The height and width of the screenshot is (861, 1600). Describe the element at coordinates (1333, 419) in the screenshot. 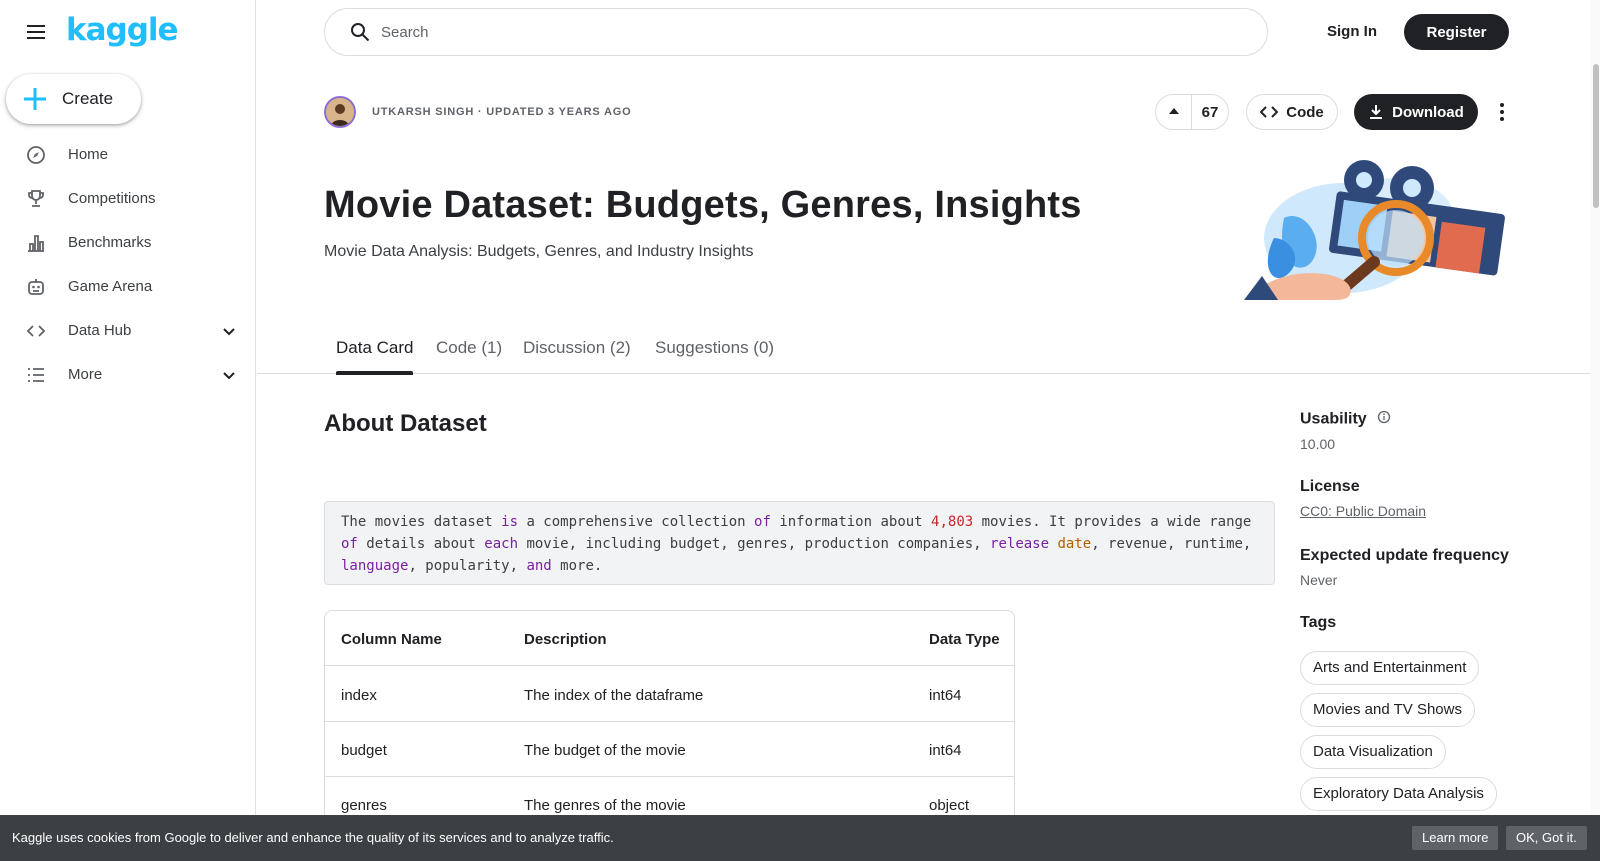

I see `usability-label-text: Usability` at that location.